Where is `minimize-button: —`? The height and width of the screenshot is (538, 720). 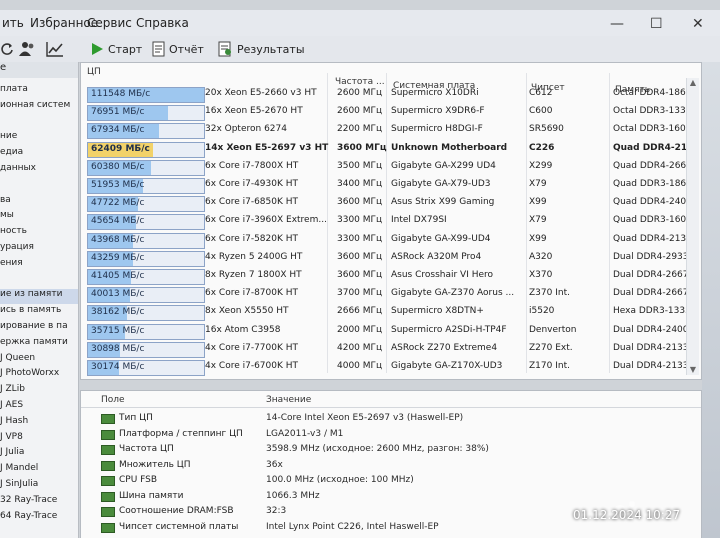
minimize-button: — is located at coordinates (617, 24).